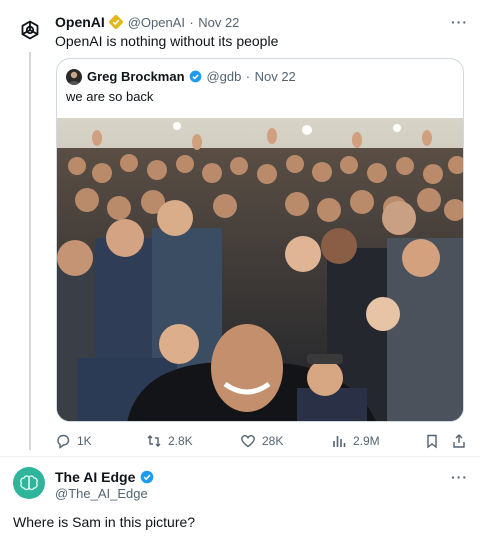 The height and width of the screenshot is (543, 480). Describe the element at coordinates (63, 441) in the screenshot. I see `reply-icon` at that location.